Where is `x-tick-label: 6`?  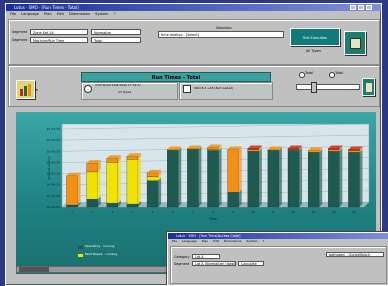
x-tick-label: 6 is located at coordinates (173, 212).